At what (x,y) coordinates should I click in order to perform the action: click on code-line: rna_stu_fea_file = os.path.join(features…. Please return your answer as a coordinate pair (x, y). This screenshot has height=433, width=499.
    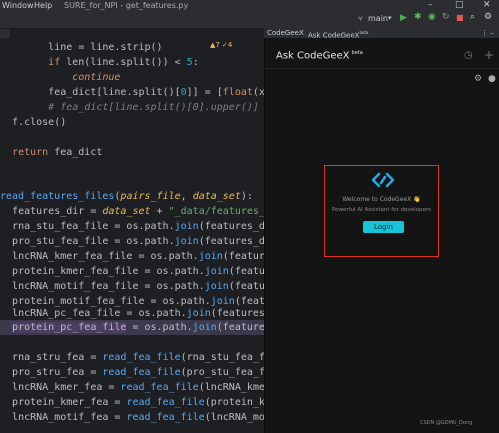
    Looking at the image, I should click on (138, 226).